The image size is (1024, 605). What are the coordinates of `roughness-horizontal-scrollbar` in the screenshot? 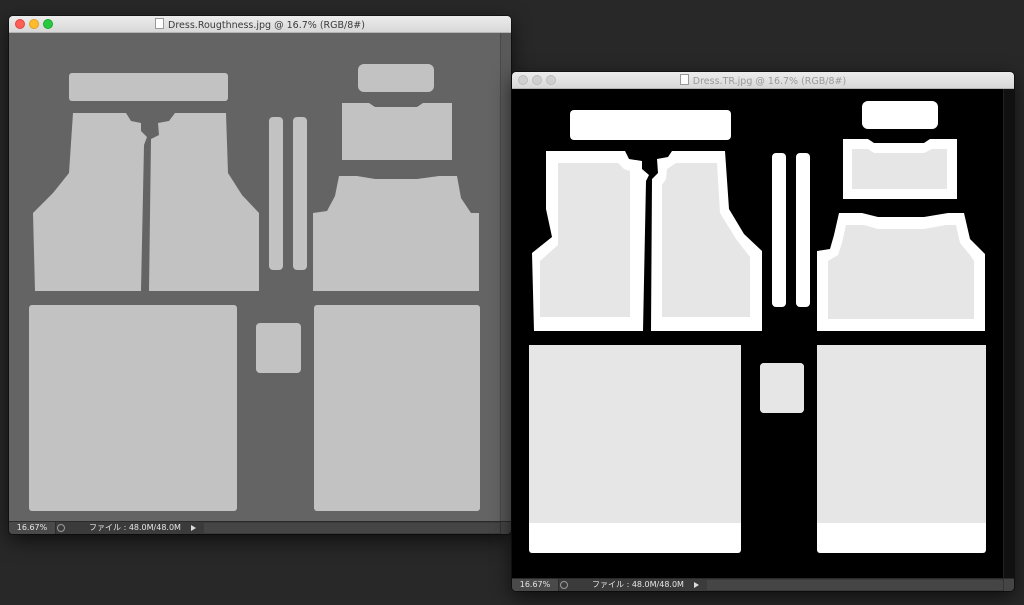 It's located at (352, 528).